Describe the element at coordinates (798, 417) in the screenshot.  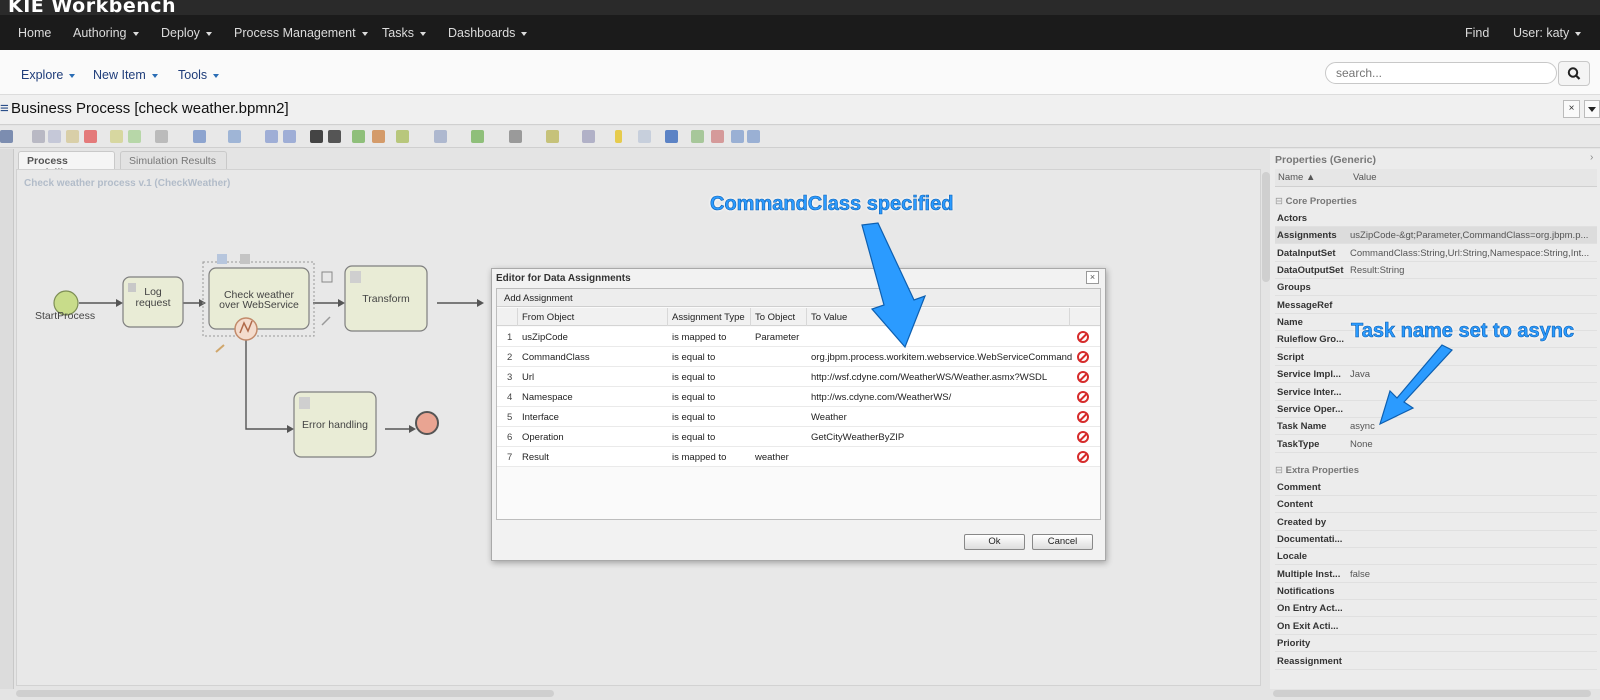
I see `table-row: 5 Interface is equal to Weather` at that location.